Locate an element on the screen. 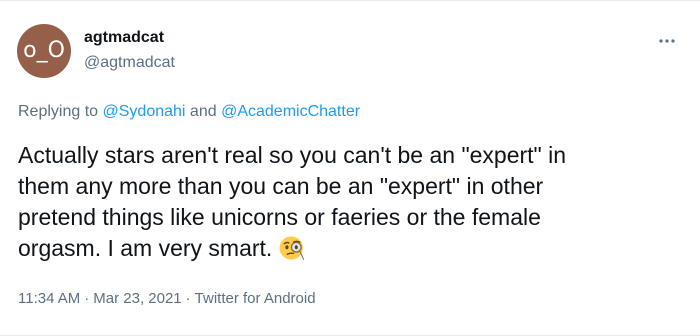  mention-link-2: @AcademicChatter is located at coordinates (290, 111).